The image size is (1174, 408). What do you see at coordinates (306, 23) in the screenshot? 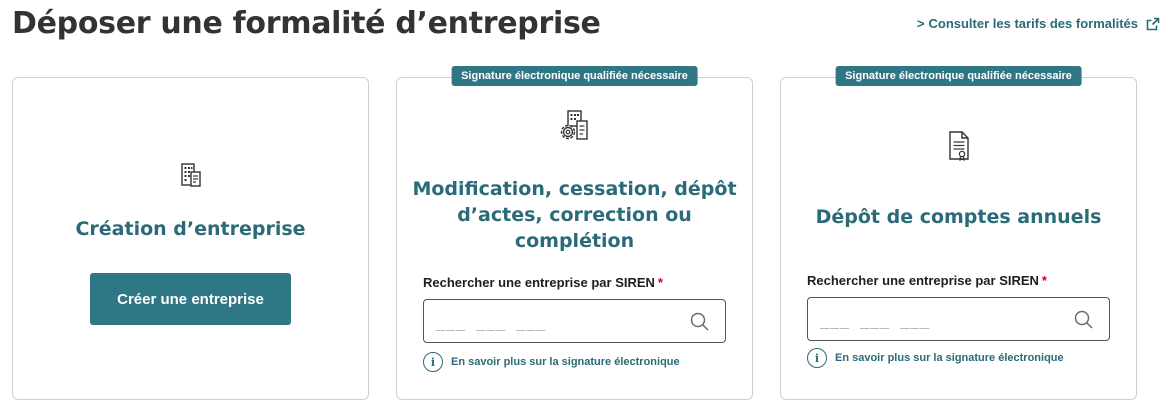
I see `page-title: Déposer une formalité d’entreprise` at bounding box center [306, 23].